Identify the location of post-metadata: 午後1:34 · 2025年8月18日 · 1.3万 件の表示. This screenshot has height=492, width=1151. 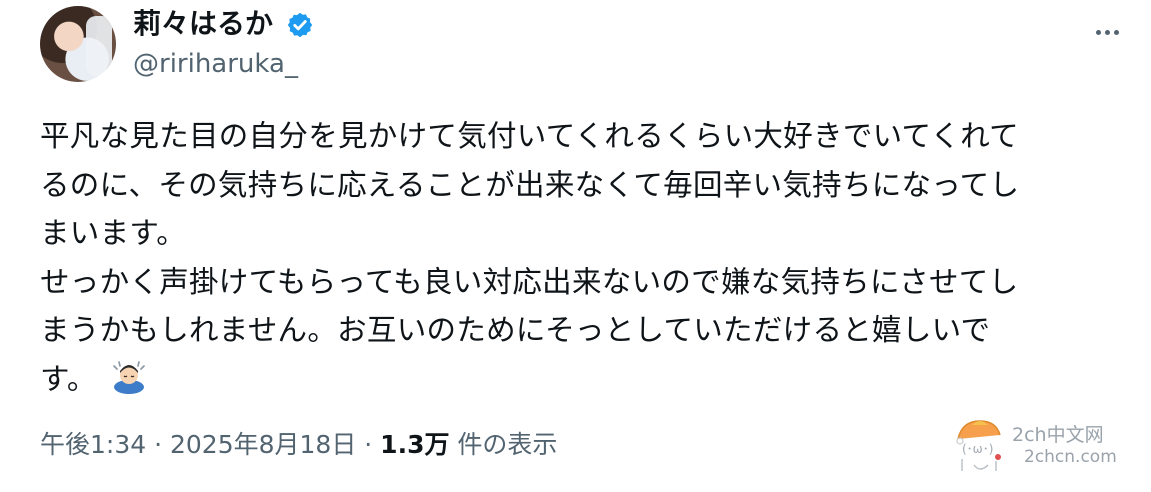
(298, 445).